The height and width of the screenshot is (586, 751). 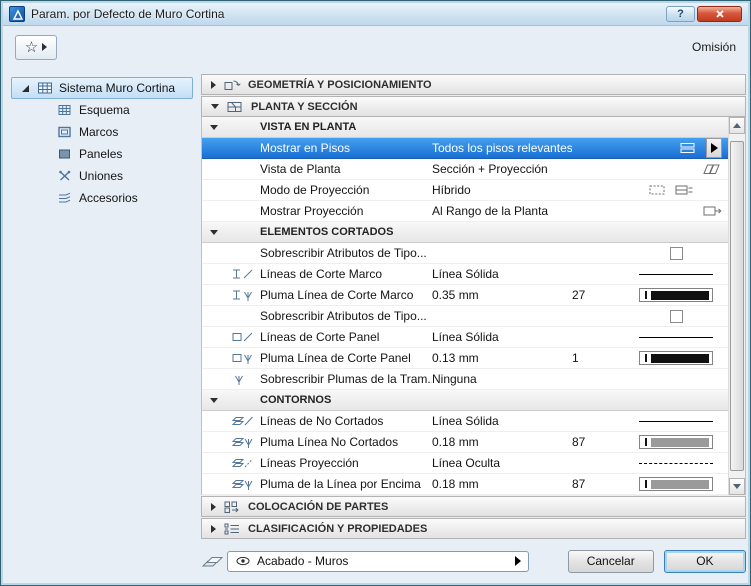 I want to click on param-label: Modo de Proyección, so click(x=315, y=190).